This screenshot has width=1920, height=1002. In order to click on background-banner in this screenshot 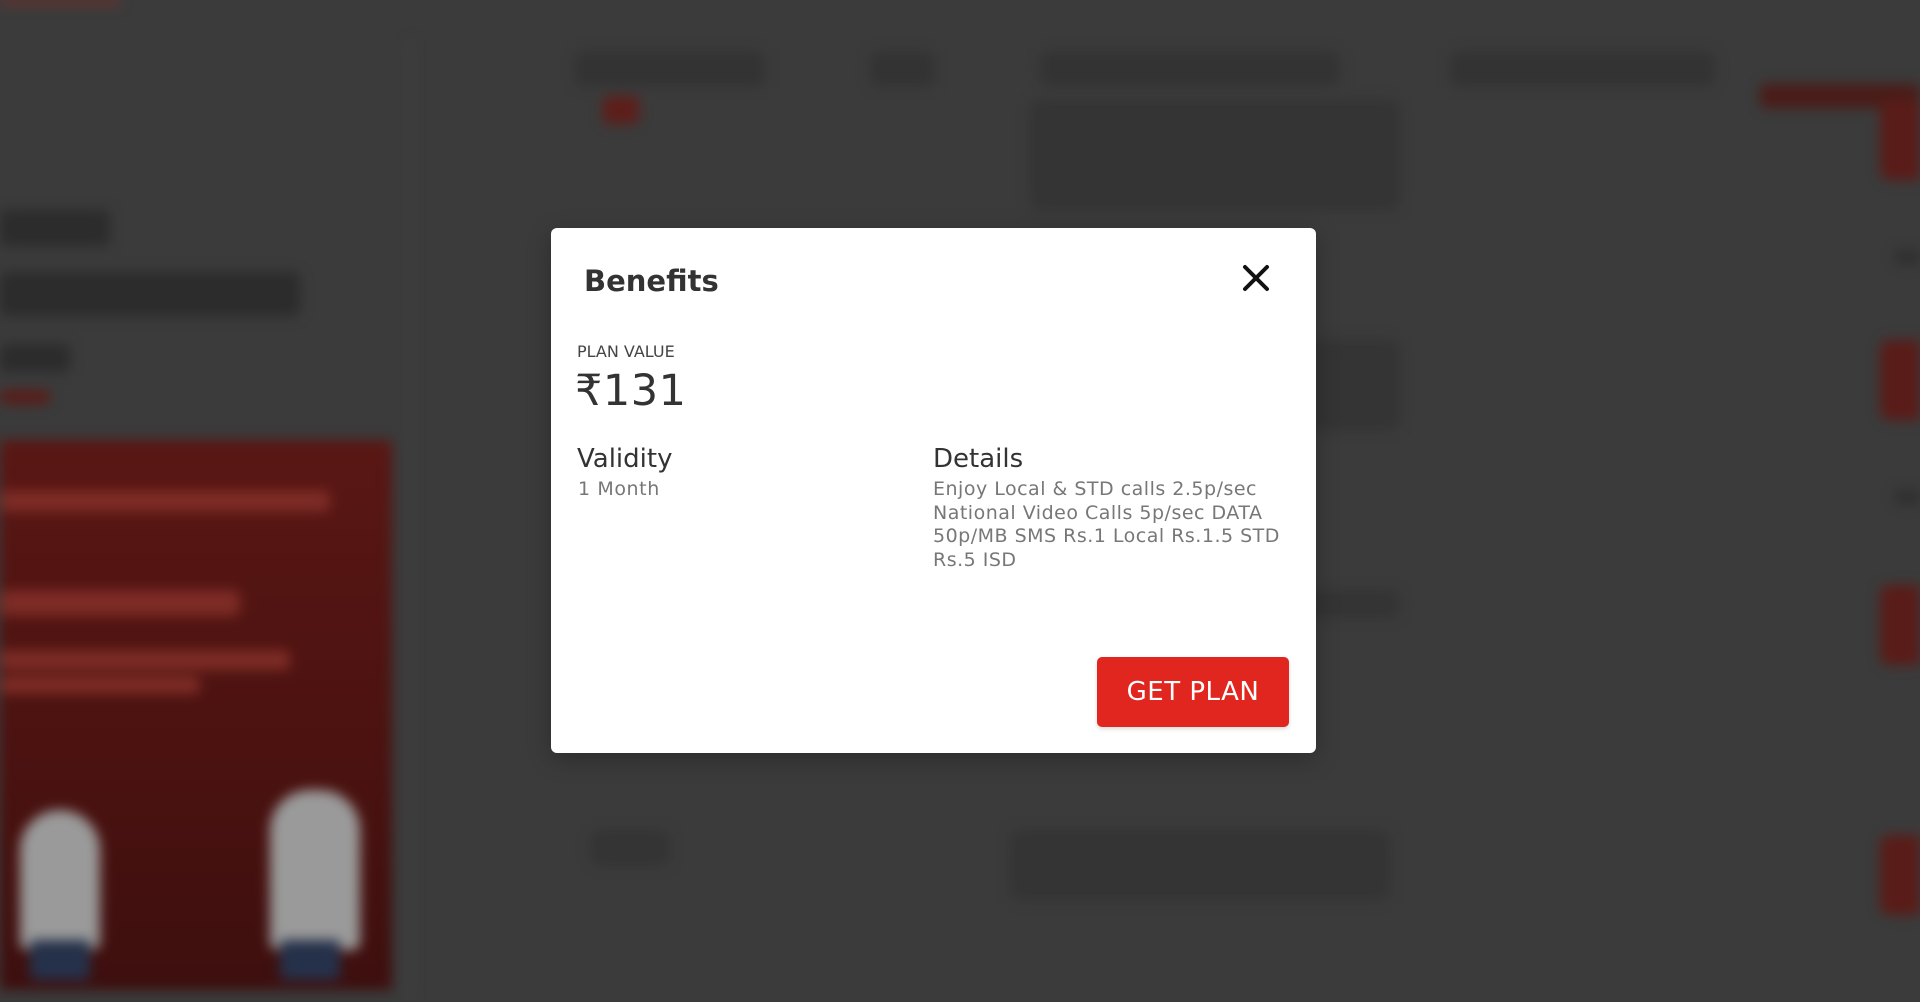, I will do `click(196, 715)`.